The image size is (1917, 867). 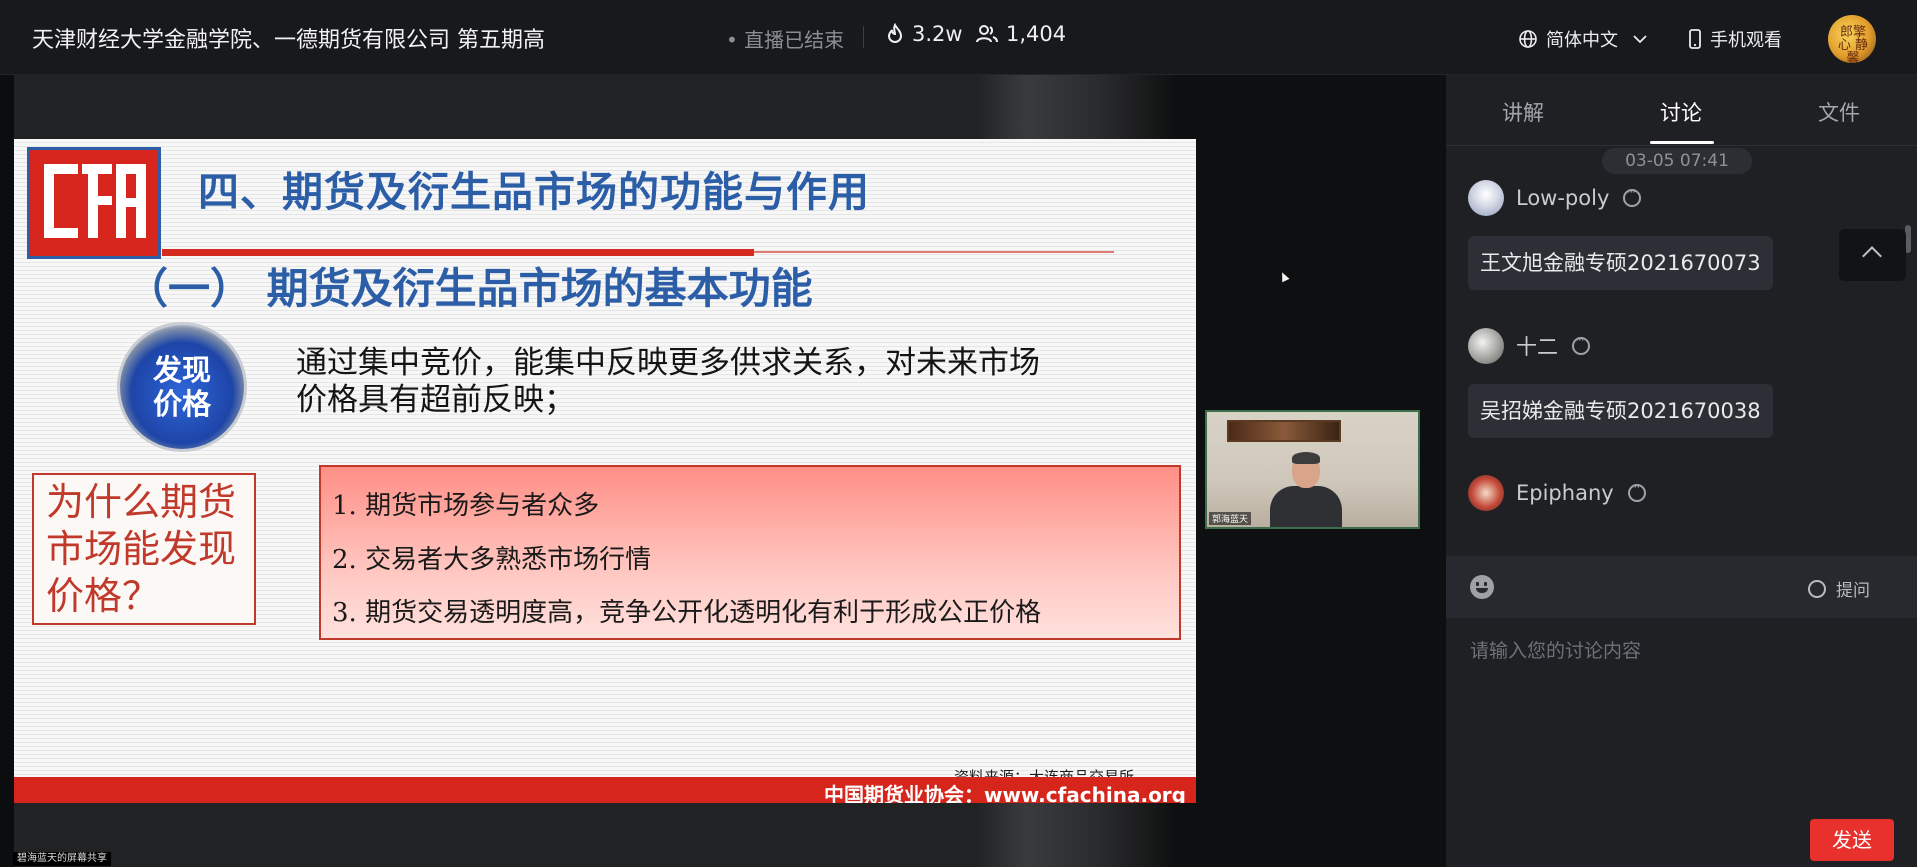 I want to click on stage-edge, so click(x=7, y=471).